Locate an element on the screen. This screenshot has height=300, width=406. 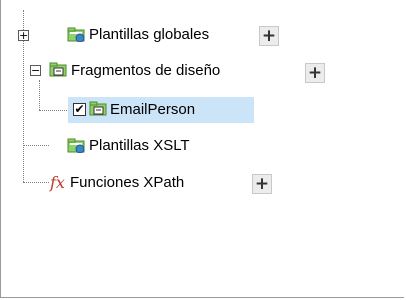
fragment-checkbox: ✔ is located at coordinates (79, 109).